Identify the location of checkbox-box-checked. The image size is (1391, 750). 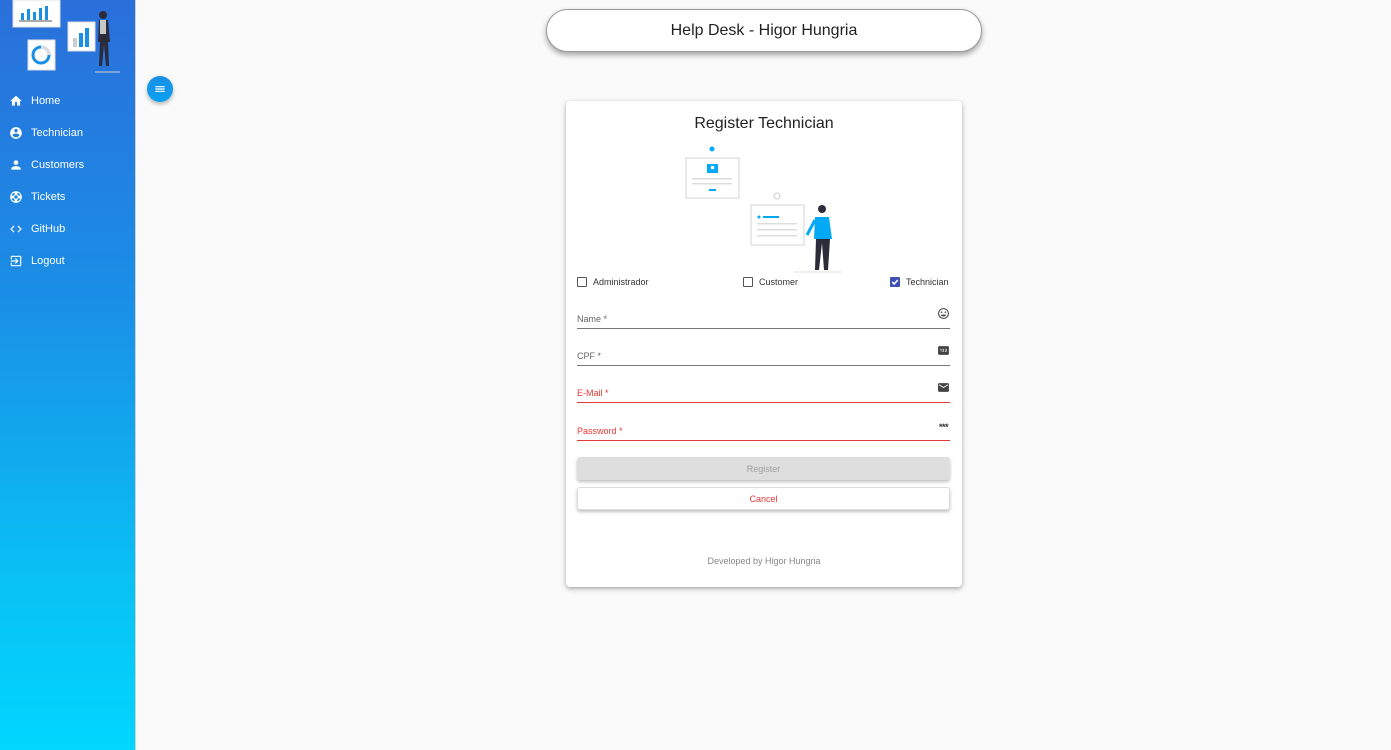
(895, 282).